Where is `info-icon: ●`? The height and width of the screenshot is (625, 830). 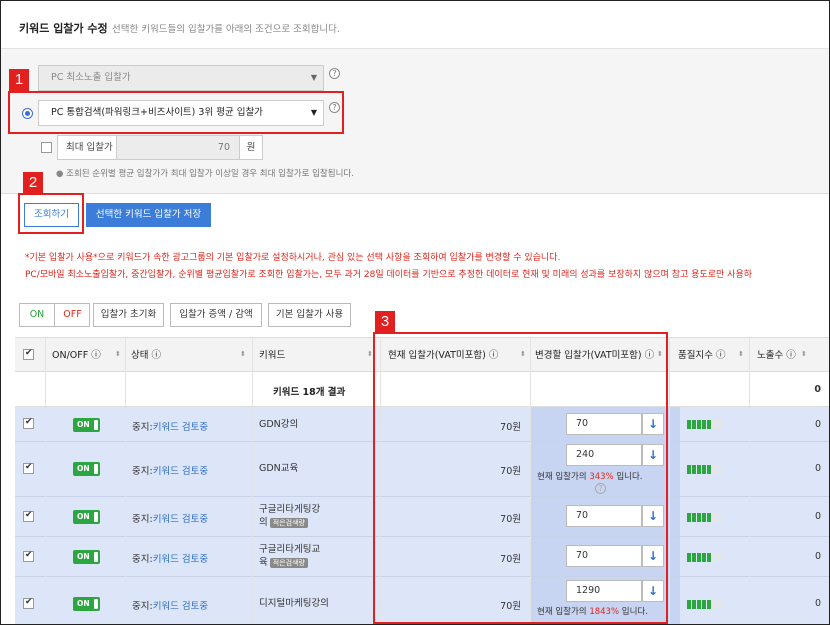
info-icon: ● is located at coordinates (60, 174).